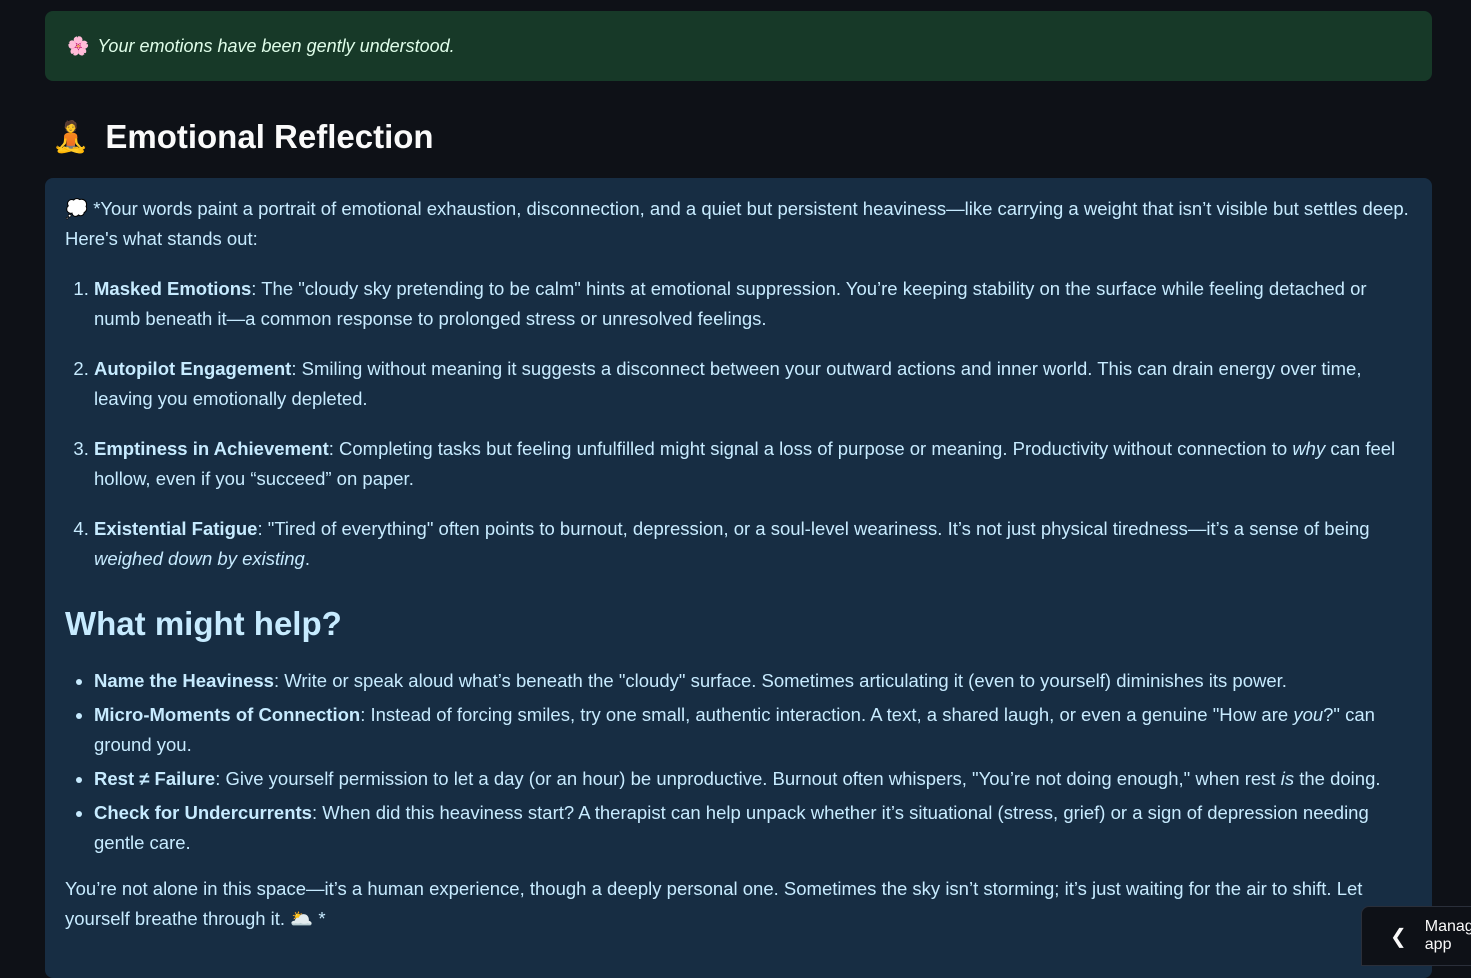 The width and height of the screenshot is (1471, 978). Describe the element at coordinates (319, 918) in the screenshot. I see `closing-end: *` at that location.